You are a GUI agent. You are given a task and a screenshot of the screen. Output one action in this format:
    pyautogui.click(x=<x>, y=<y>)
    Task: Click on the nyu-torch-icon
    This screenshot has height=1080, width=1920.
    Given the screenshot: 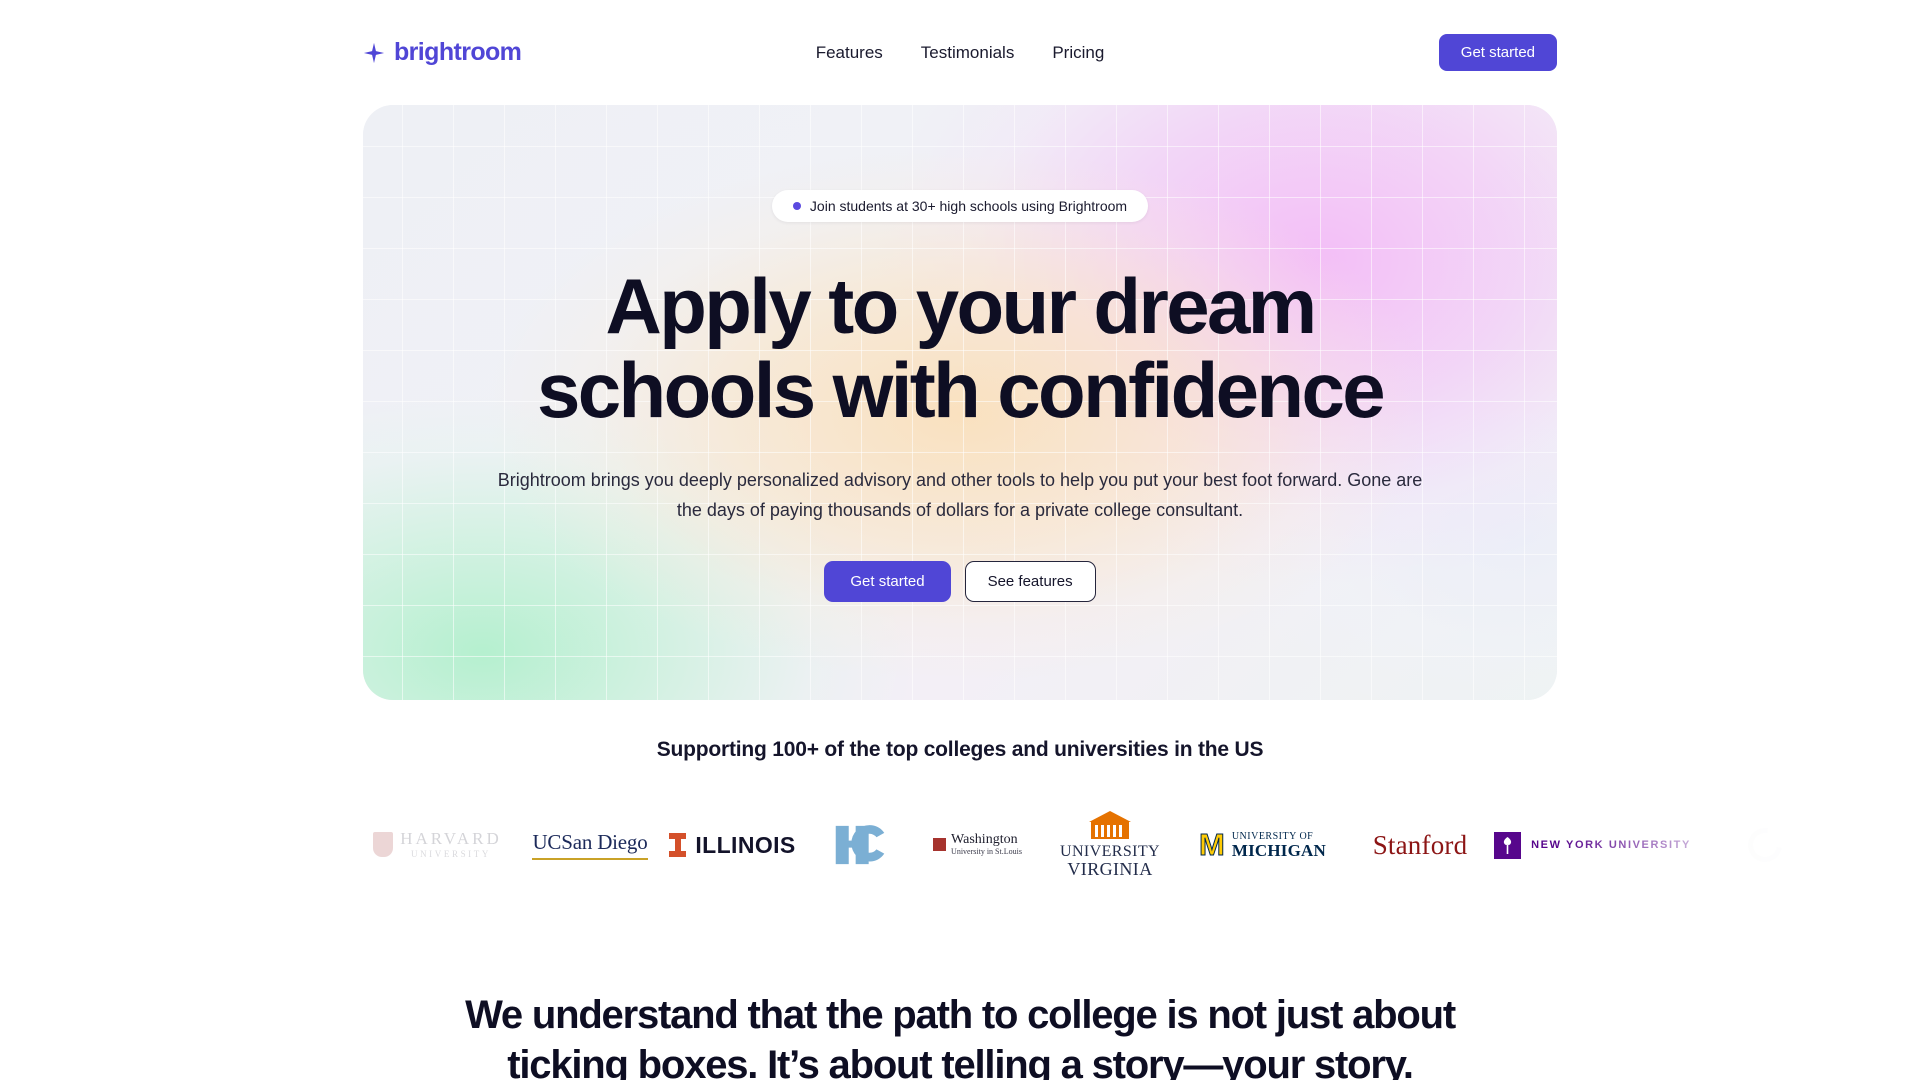 What is the action you would take?
    pyautogui.click(x=1508, y=845)
    